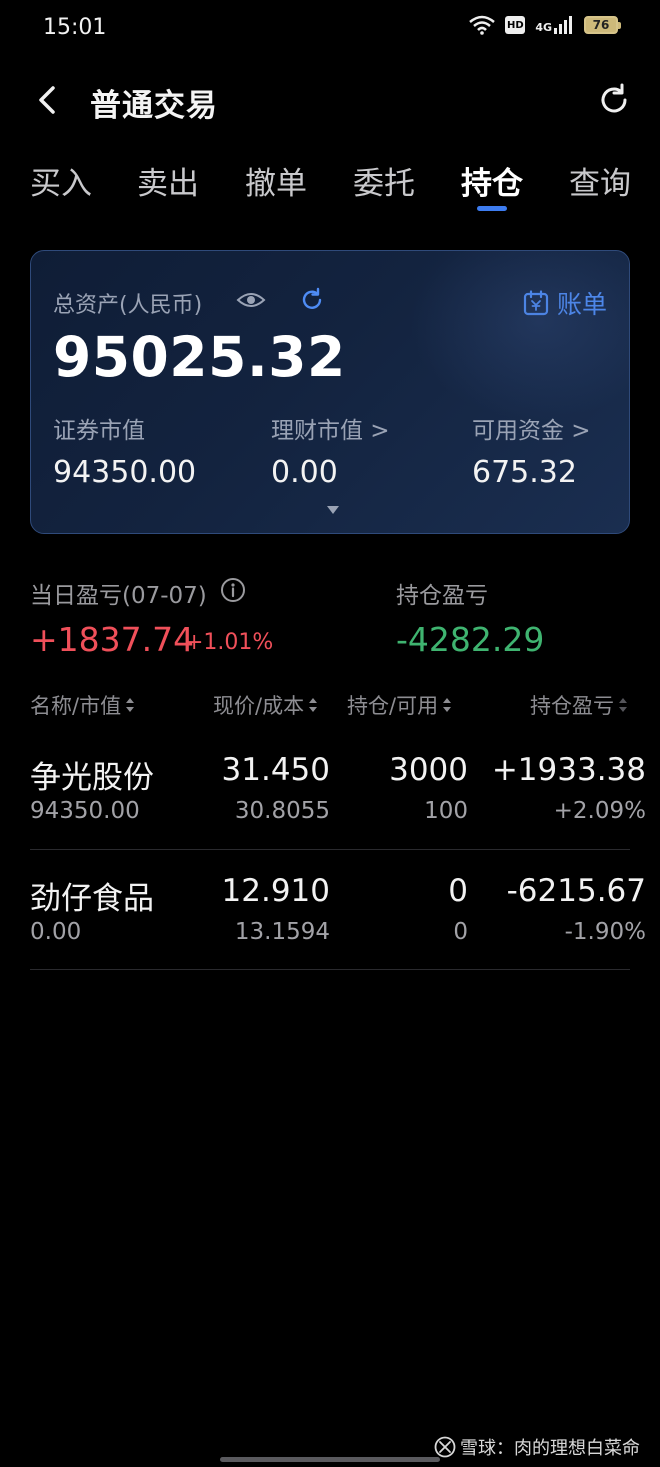 This screenshot has width=660, height=1467. What do you see at coordinates (282, 932) in the screenshot?
I see `stock-cost: 13.1594` at bounding box center [282, 932].